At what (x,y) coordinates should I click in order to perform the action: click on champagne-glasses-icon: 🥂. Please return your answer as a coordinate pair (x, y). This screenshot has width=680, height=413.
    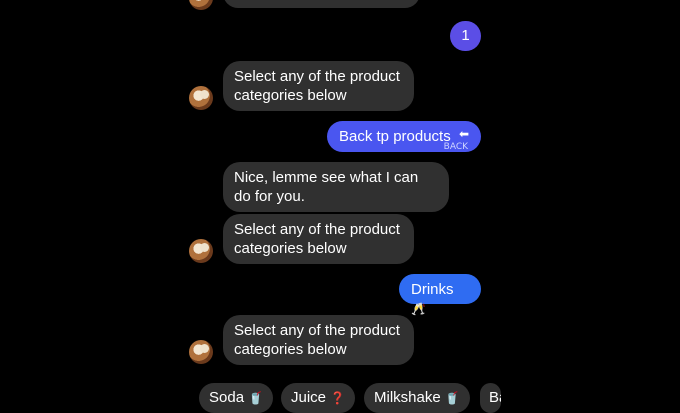
    Looking at the image, I should click on (418, 309).